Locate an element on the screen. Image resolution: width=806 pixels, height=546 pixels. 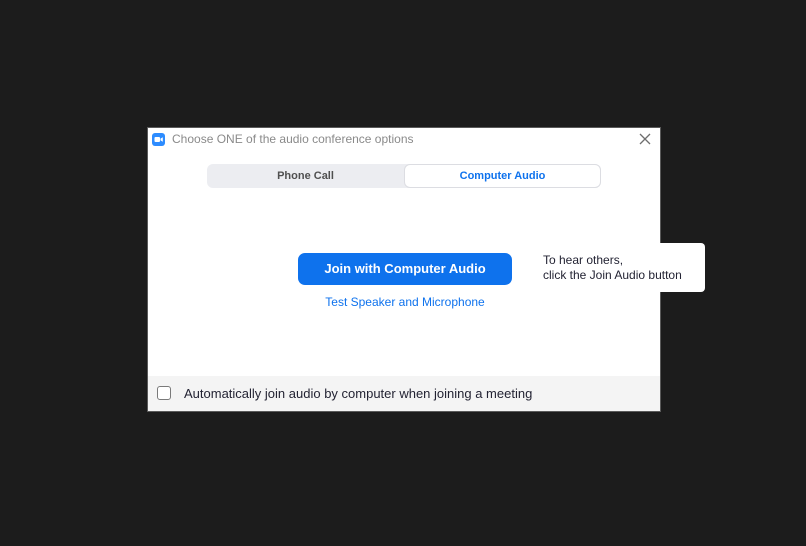
tooltip-line-2: click the Join Audio button is located at coordinates (612, 275).